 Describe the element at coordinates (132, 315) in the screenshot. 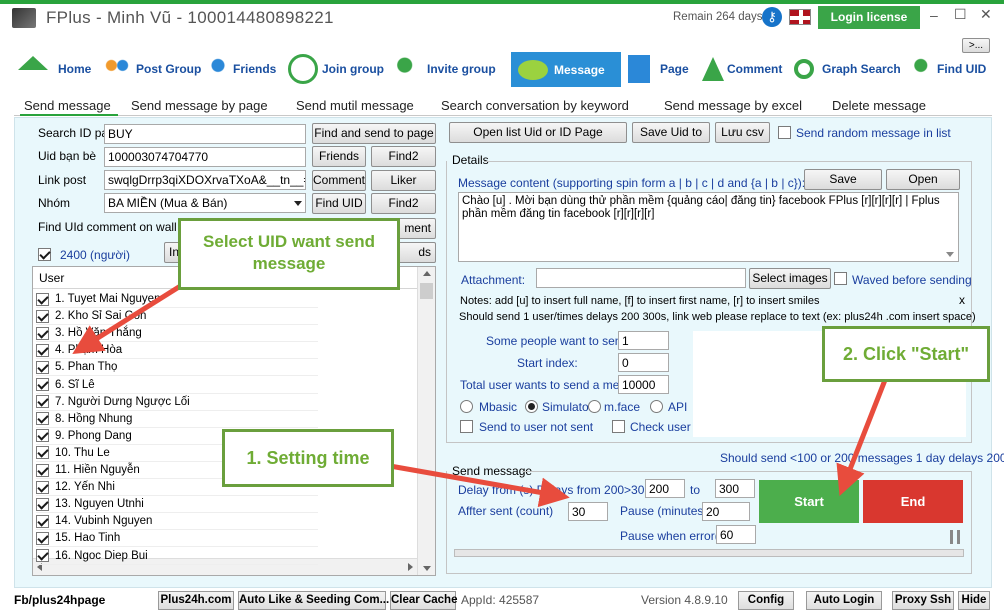

I see `arrow-to-user-list` at that location.